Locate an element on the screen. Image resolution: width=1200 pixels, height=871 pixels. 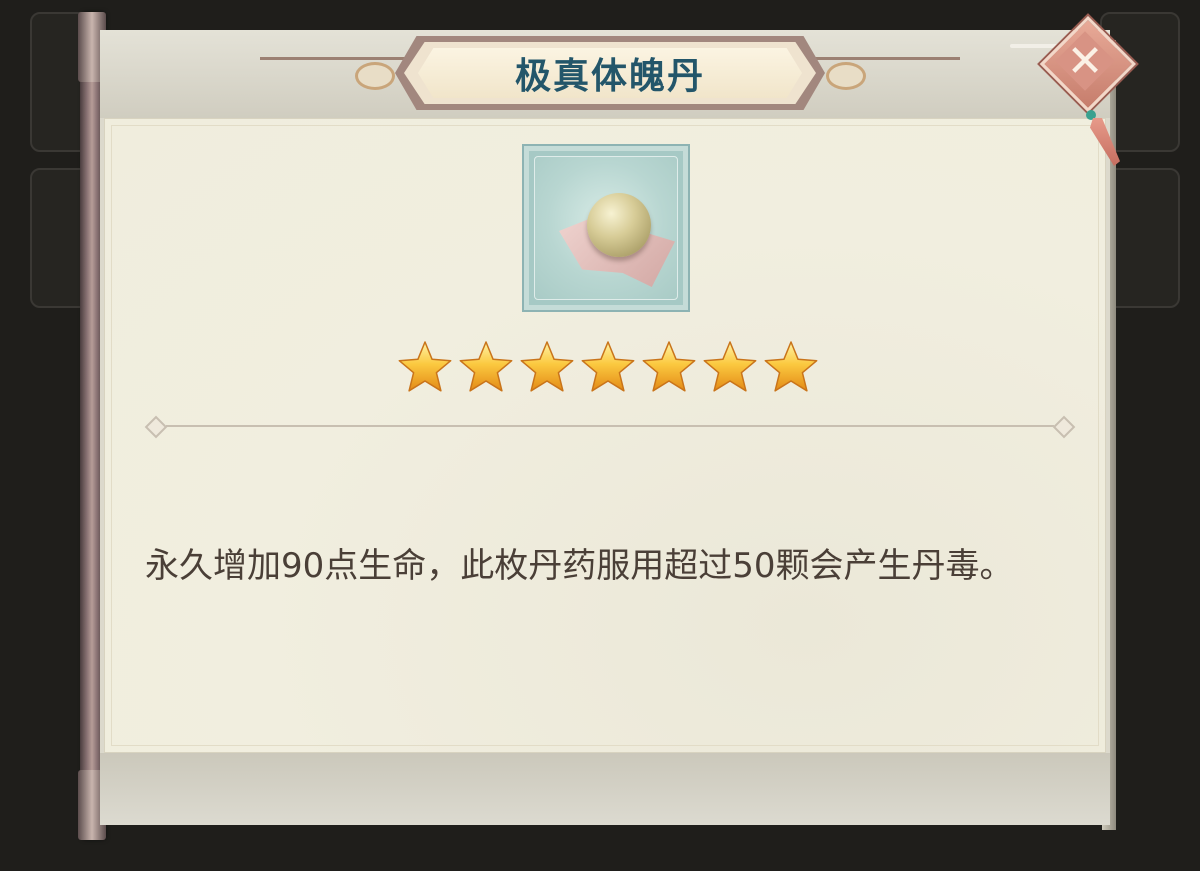
divider-gem-right is located at coordinates (1064, 427).